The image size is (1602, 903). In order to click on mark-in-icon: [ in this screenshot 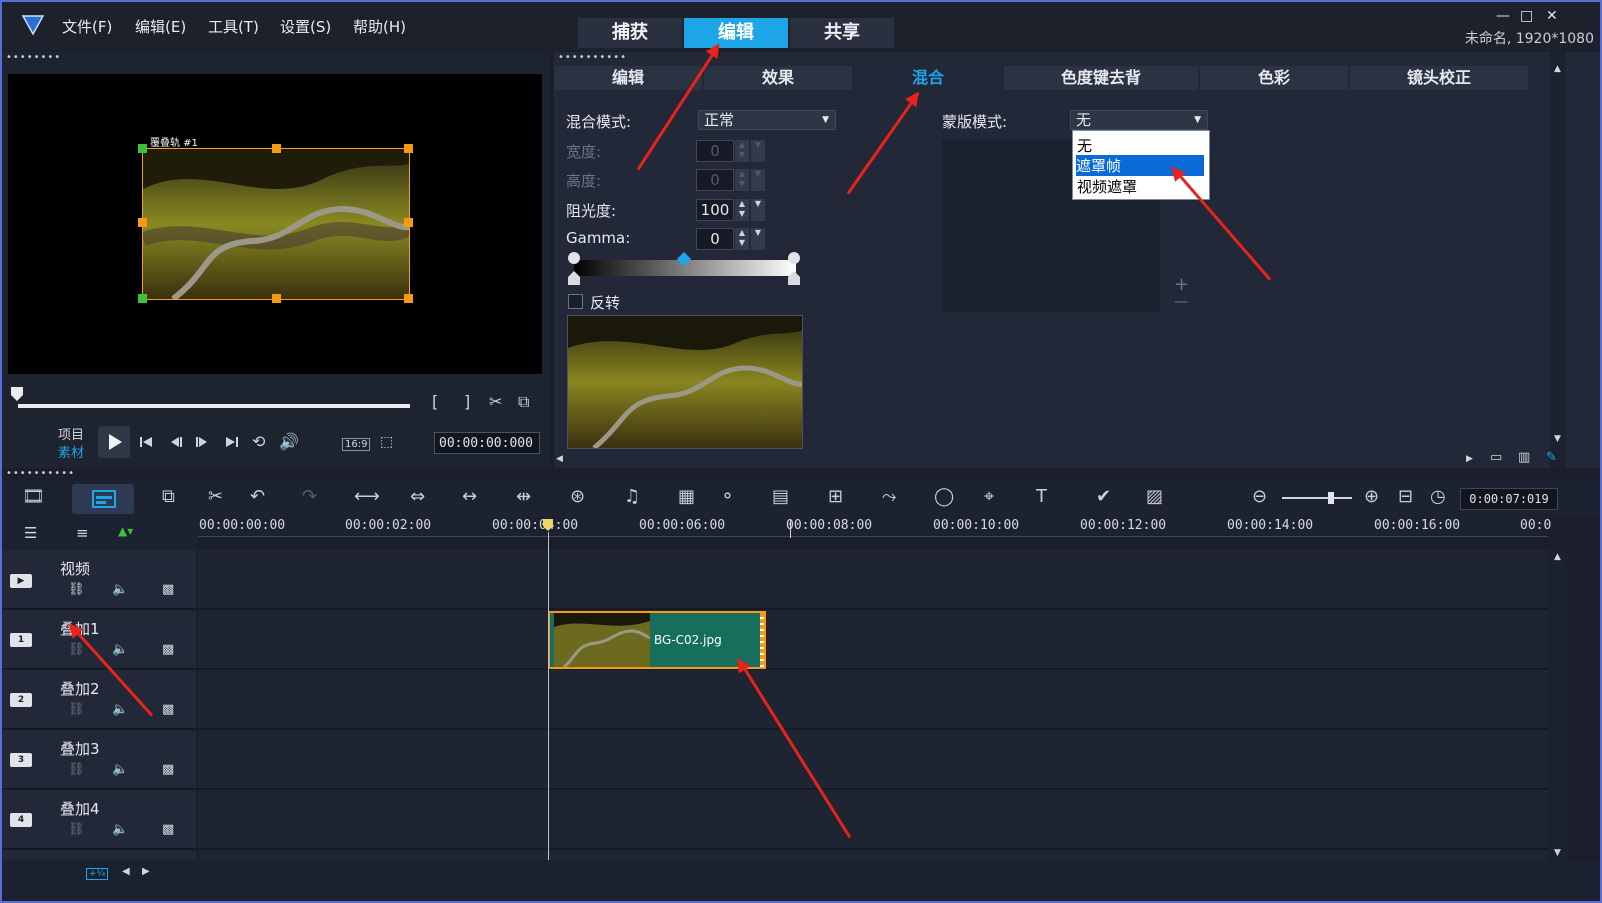, I will do `click(435, 401)`.